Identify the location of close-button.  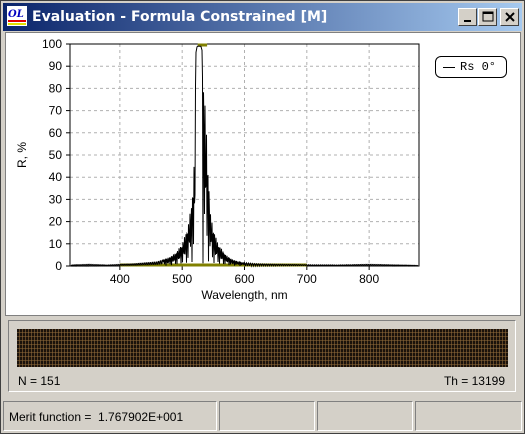
(509, 17).